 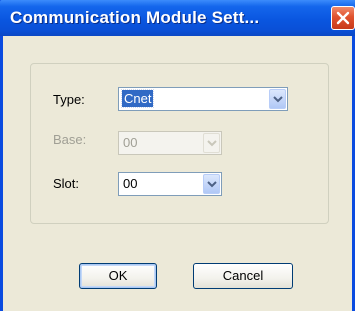 I want to click on base-dropdown-button, so click(x=211, y=143).